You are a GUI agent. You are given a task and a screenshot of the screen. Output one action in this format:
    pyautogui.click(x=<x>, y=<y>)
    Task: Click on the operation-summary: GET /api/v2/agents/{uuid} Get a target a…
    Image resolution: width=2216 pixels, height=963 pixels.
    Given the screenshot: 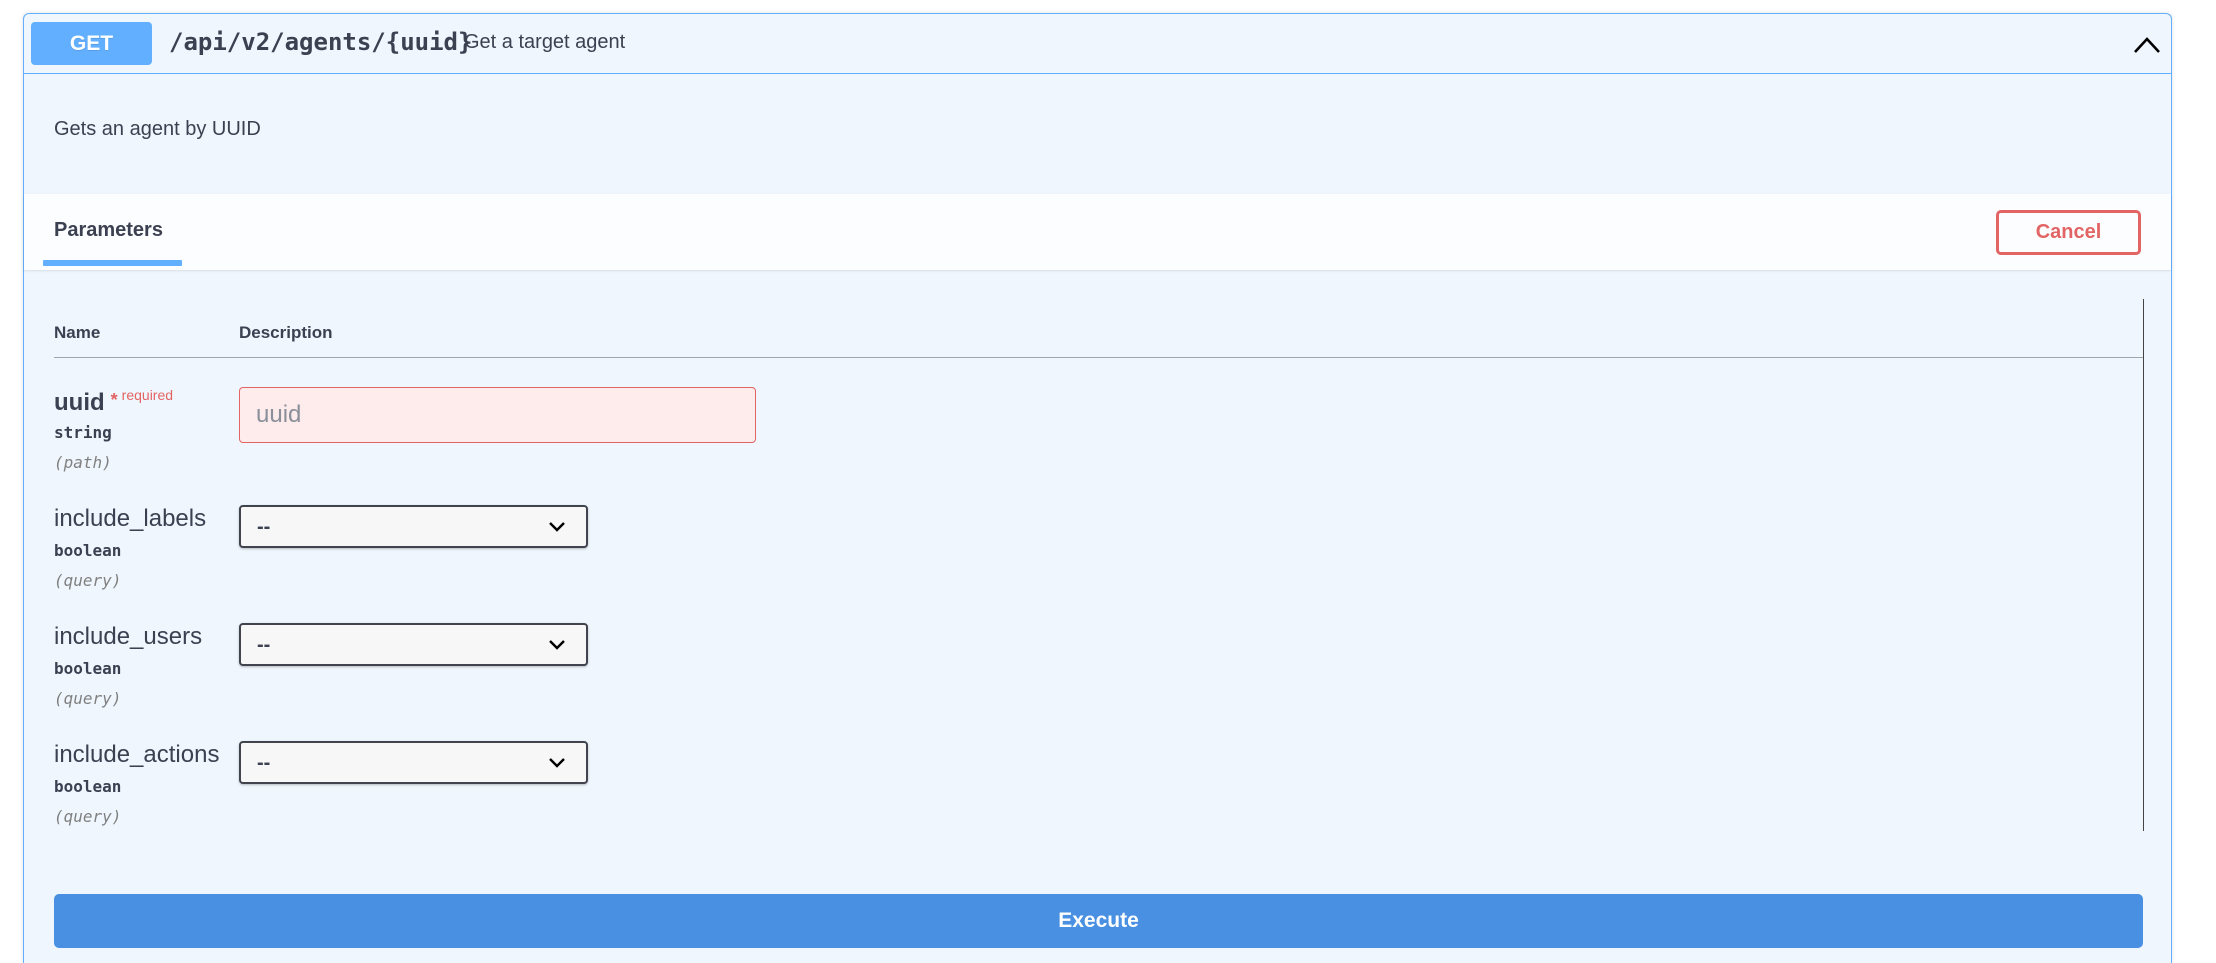 What is the action you would take?
    pyautogui.click(x=1097, y=44)
    